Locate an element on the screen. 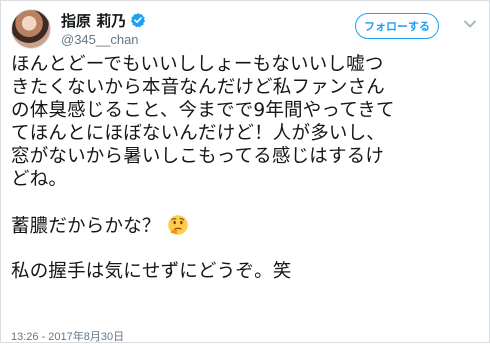 This screenshot has height=344, width=490. tweet-line: 窓がないから暑いしこもってる感じはするけ is located at coordinates (198, 156).